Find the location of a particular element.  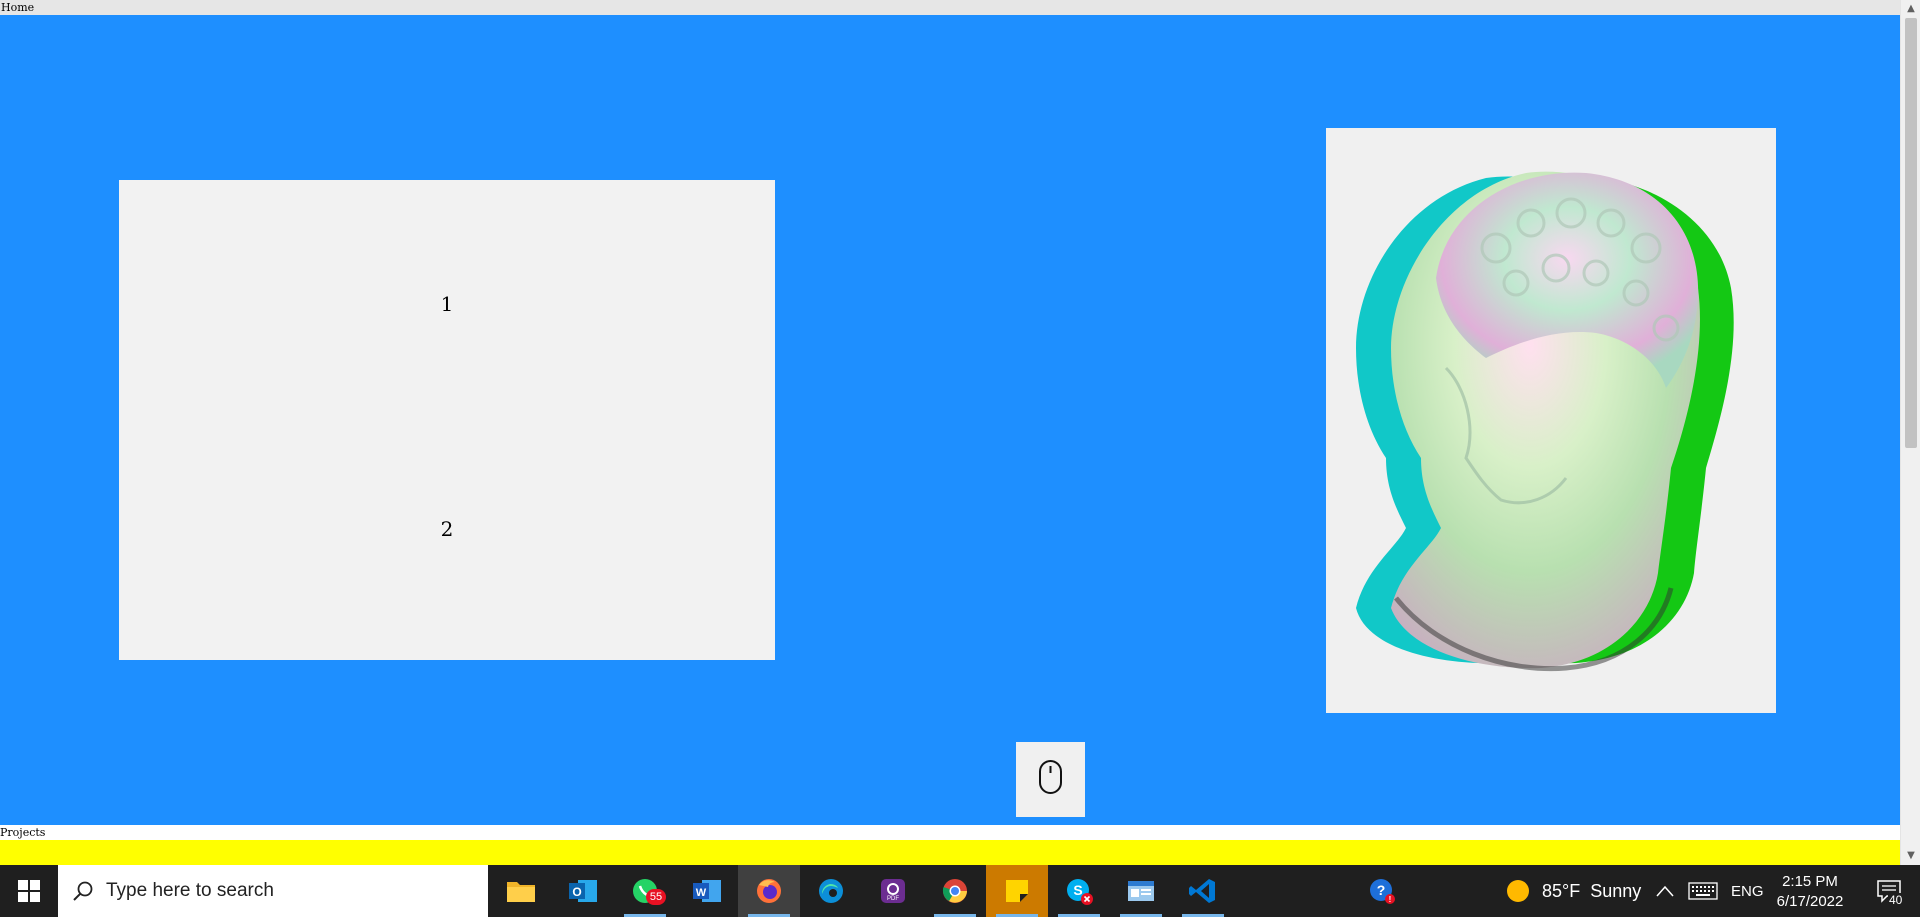

projects-section: Projects is located at coordinates (950, 845).